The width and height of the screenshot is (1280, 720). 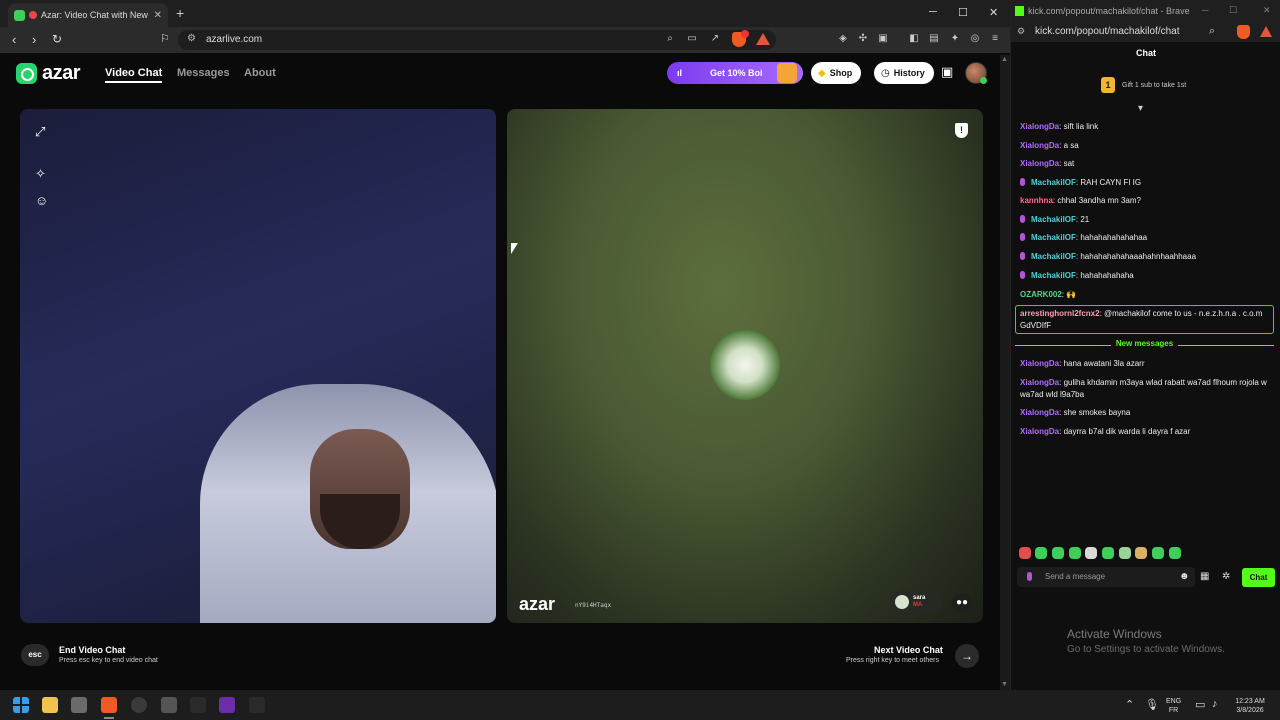 I want to click on sidebar-icon: ◧, so click(x=914, y=39).